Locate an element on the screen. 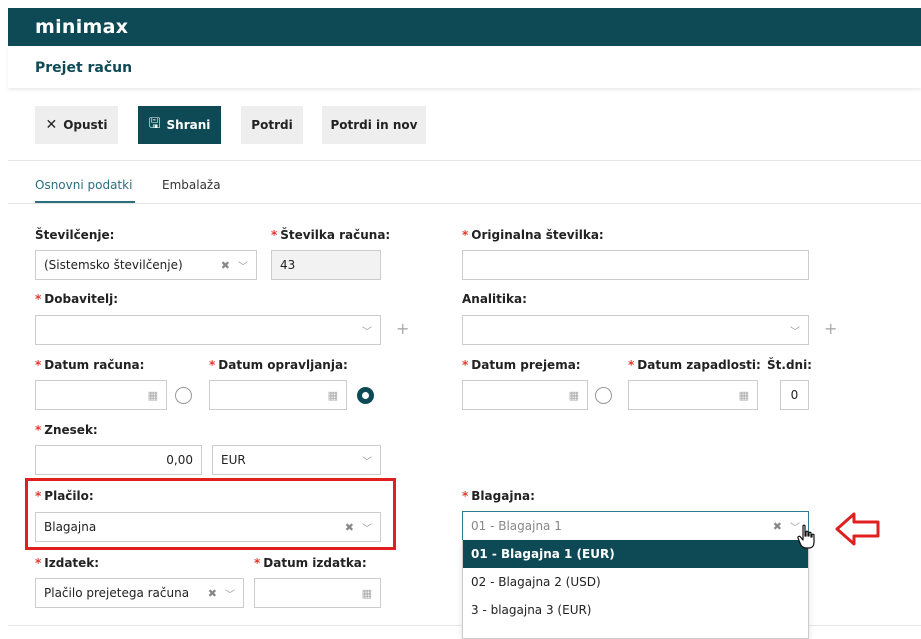 This screenshot has width=921, height=639. amount-input: 0,00 is located at coordinates (118, 460).